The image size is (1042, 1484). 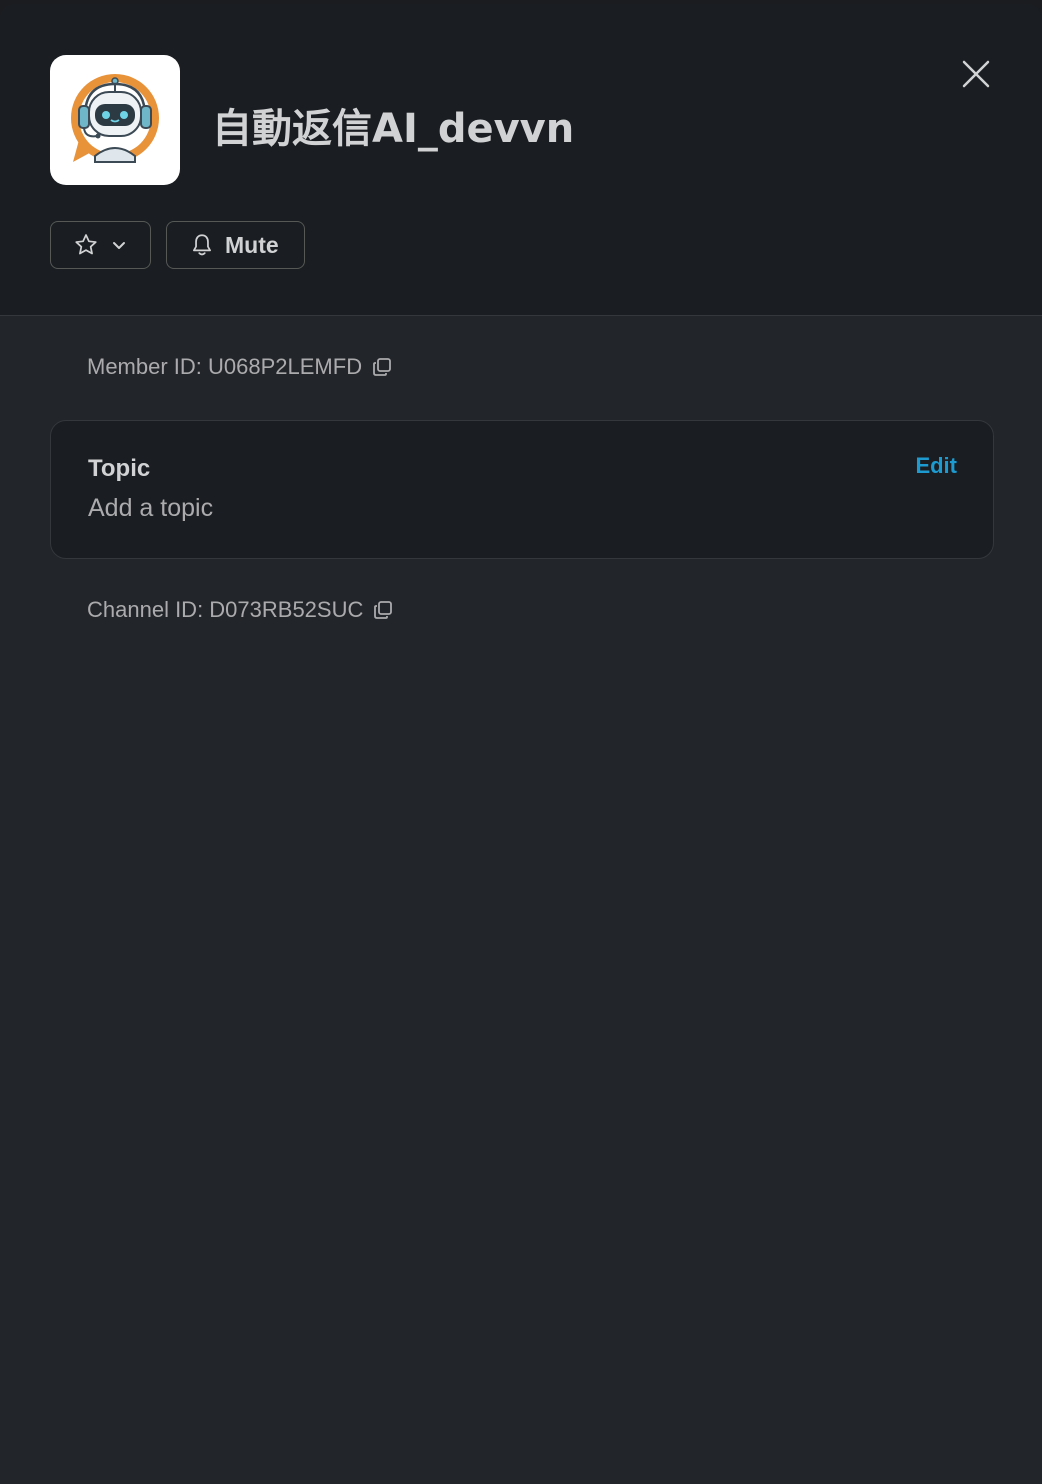 What do you see at coordinates (225, 609) in the screenshot?
I see `channel-id-text: Channel ID: D073RB52SUC` at bounding box center [225, 609].